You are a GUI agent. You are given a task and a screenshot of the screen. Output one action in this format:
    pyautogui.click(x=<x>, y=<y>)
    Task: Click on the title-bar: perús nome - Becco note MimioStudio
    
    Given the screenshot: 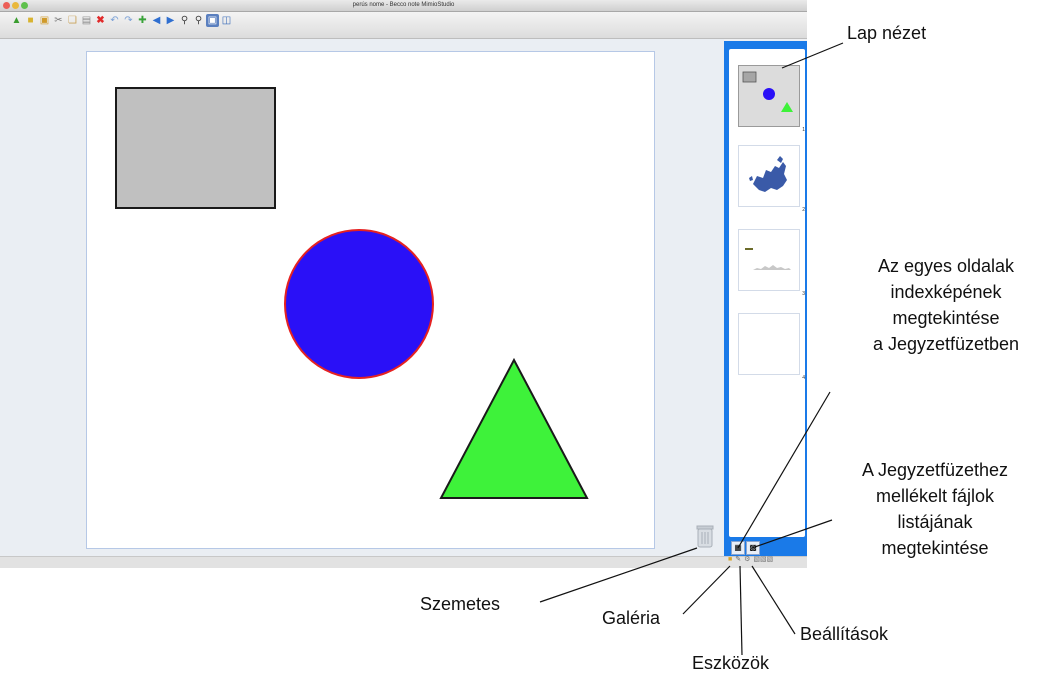 What is the action you would take?
    pyautogui.click(x=403, y=6)
    